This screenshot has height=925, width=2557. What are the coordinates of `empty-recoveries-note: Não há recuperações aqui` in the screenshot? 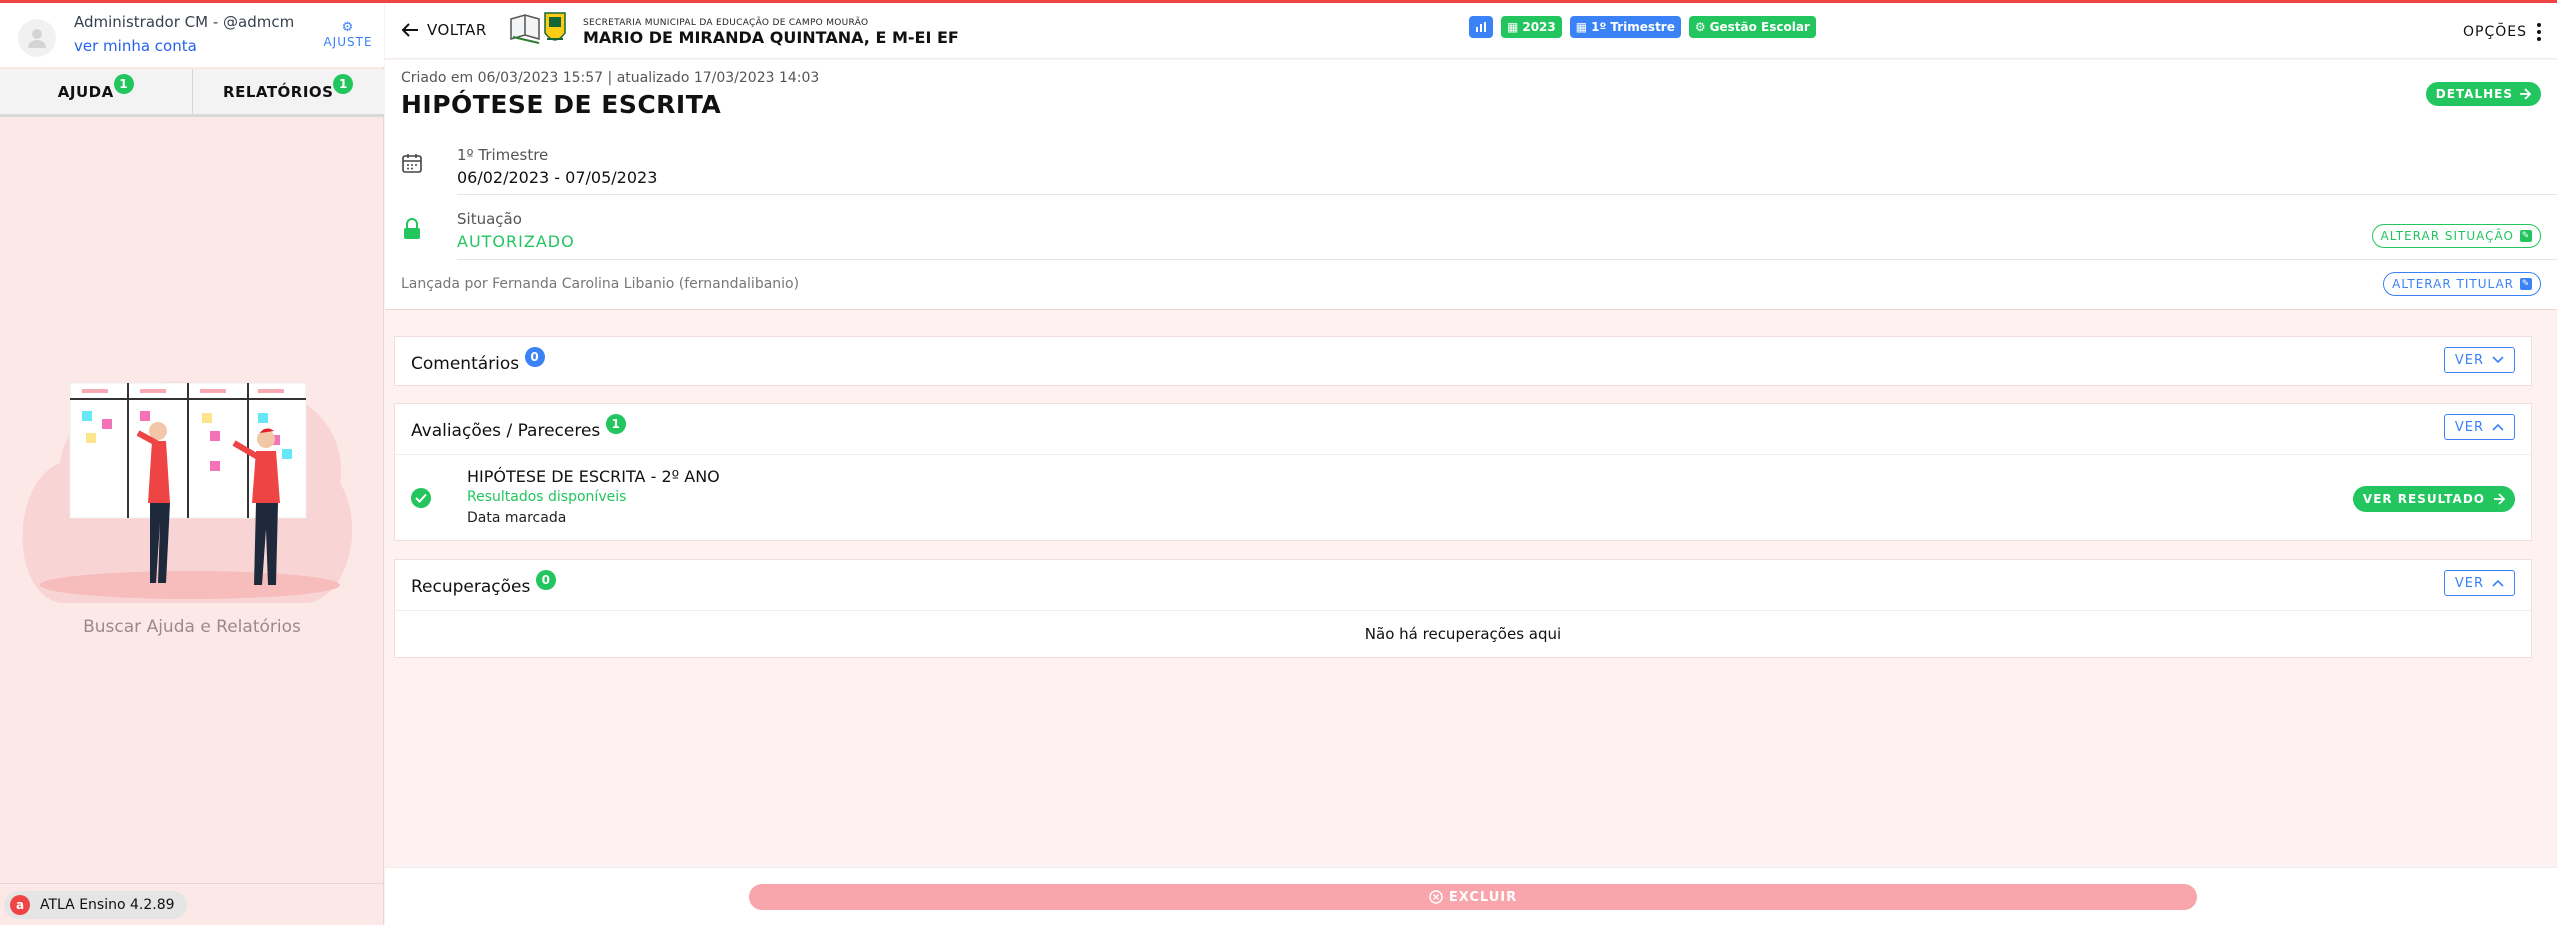 It's located at (1463, 634).